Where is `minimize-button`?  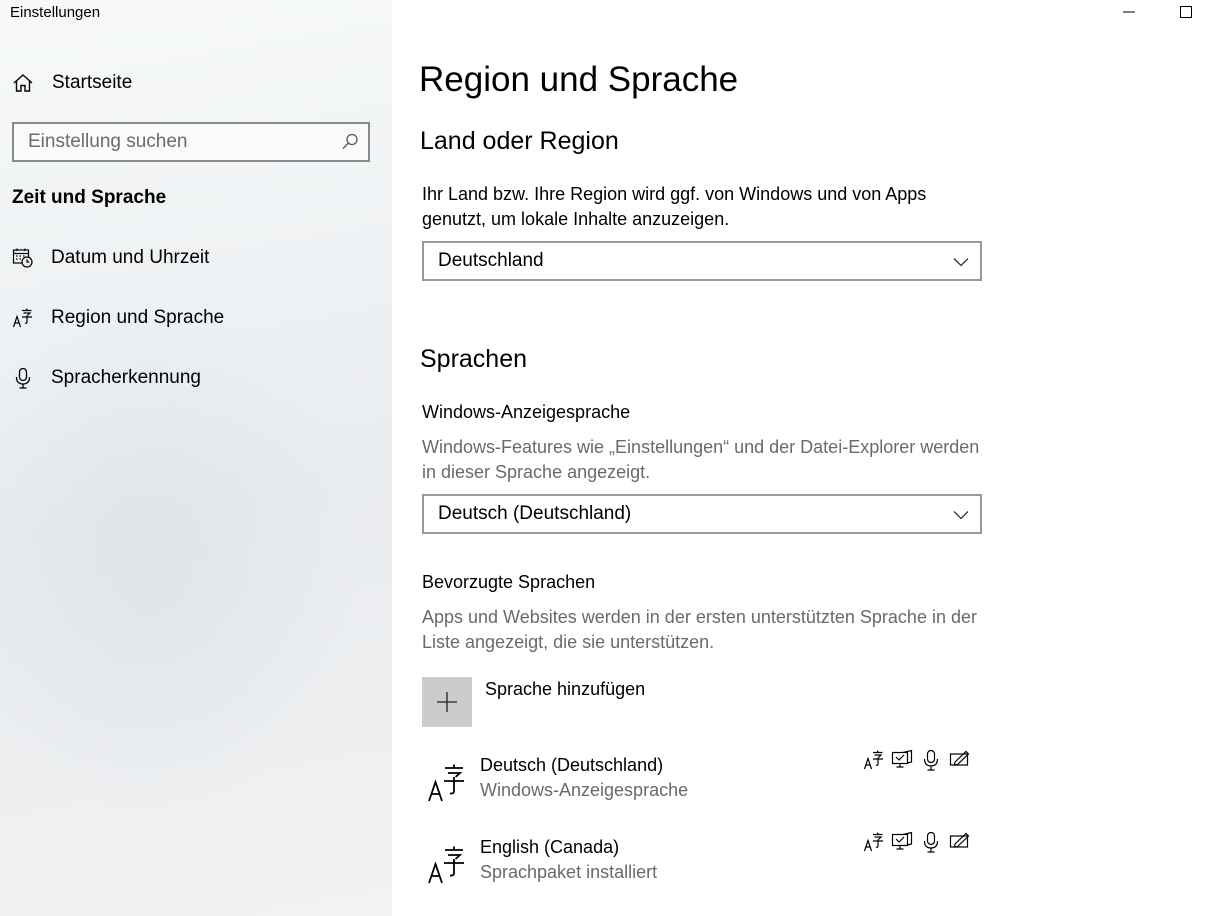 minimize-button is located at coordinates (1129, 14).